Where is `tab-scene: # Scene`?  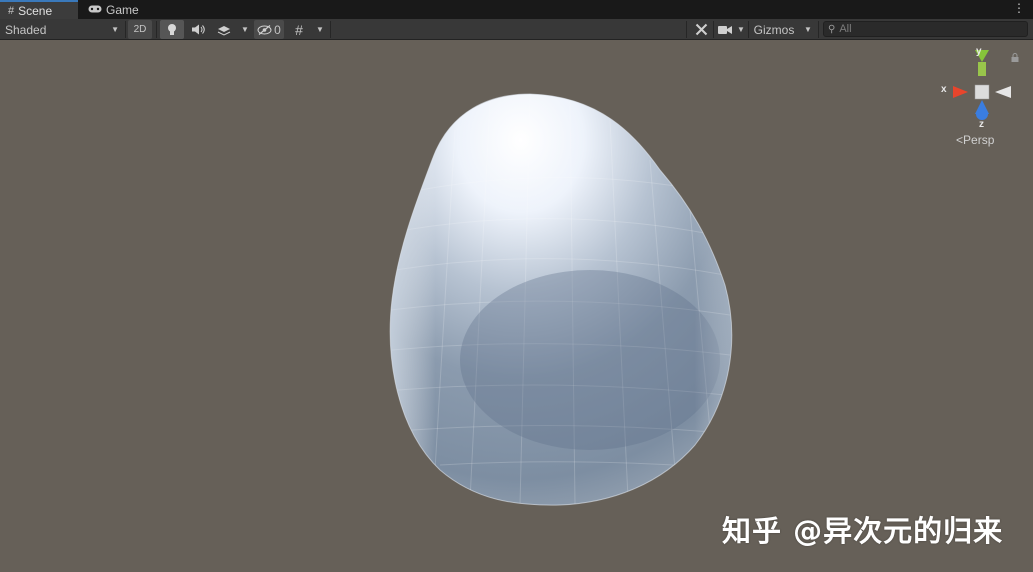
tab-scene: # Scene is located at coordinates (39, 9).